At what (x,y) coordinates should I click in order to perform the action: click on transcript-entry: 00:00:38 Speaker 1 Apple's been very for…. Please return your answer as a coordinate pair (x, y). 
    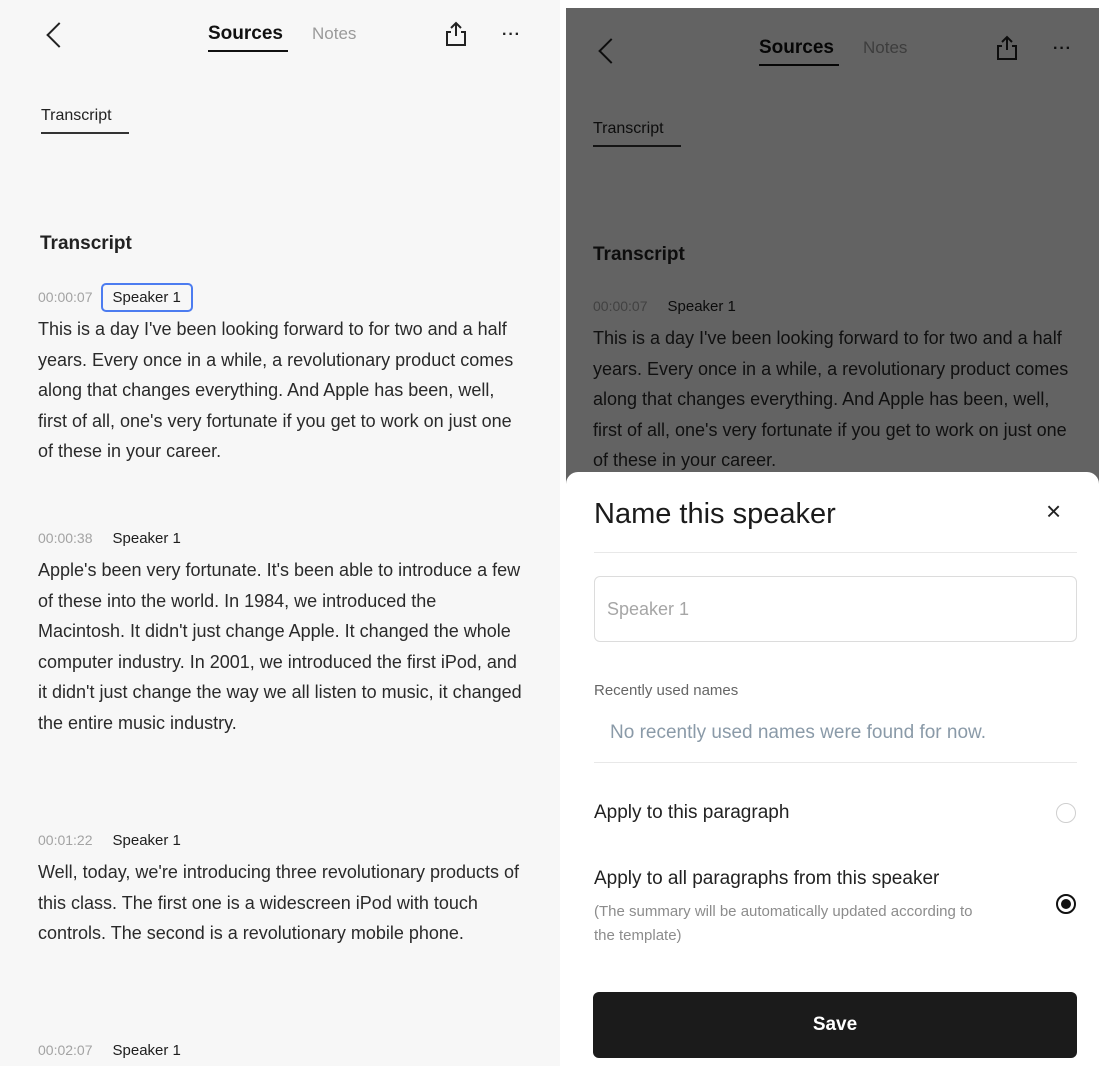
    Looking at the image, I should click on (283, 630).